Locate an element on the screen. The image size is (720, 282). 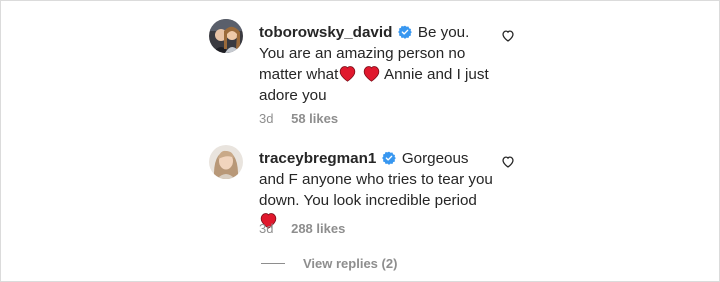
comment-meta: 3d 288 likes is located at coordinates (309, 228).